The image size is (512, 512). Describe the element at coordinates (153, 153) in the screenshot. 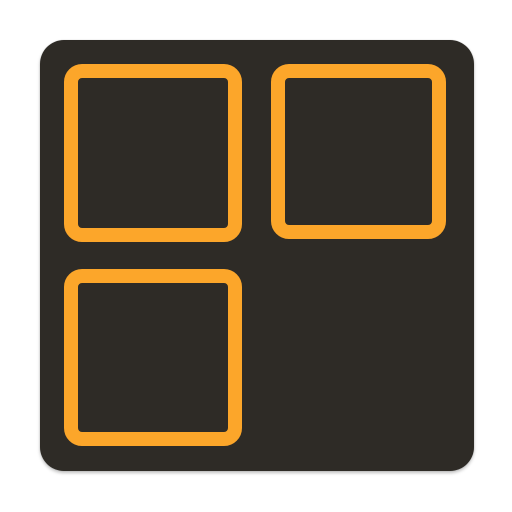

I see `grid-tile-top-left` at that location.